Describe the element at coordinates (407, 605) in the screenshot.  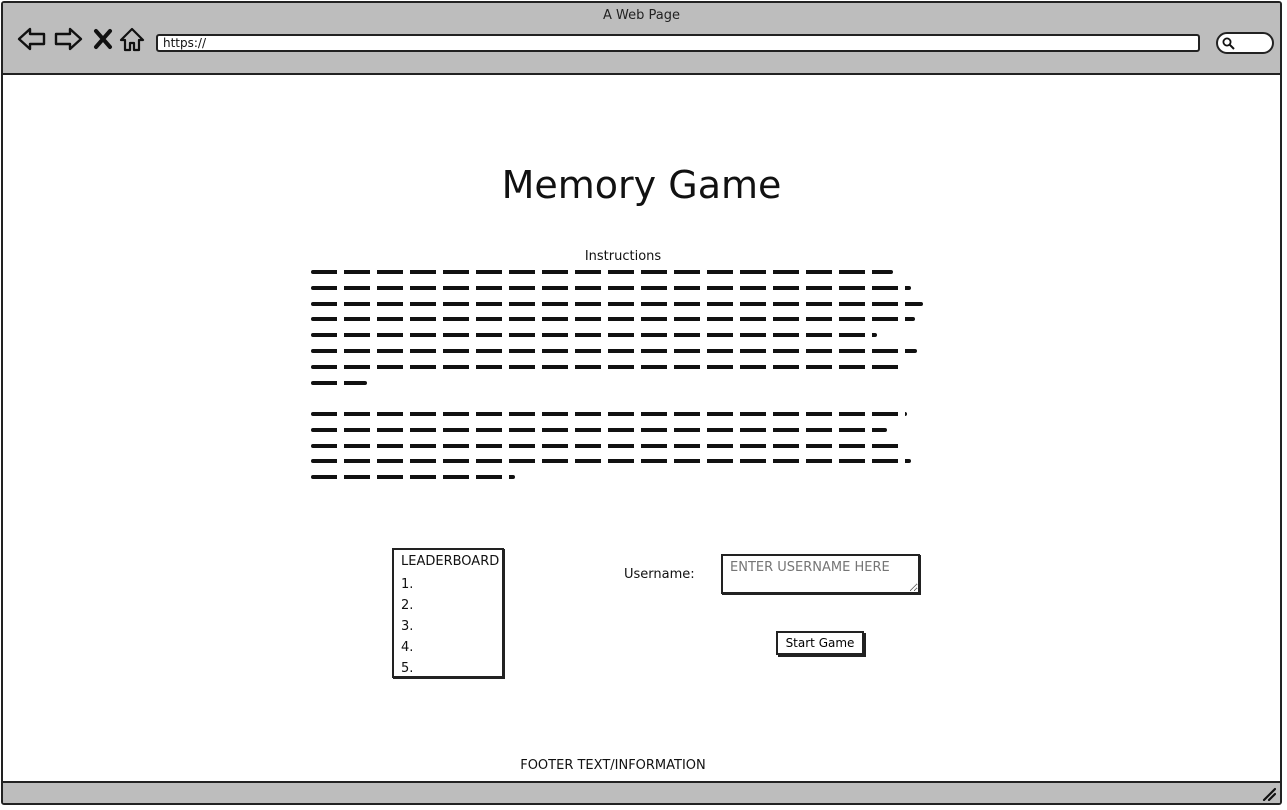
I see `leaderboard-row: 2.` at that location.